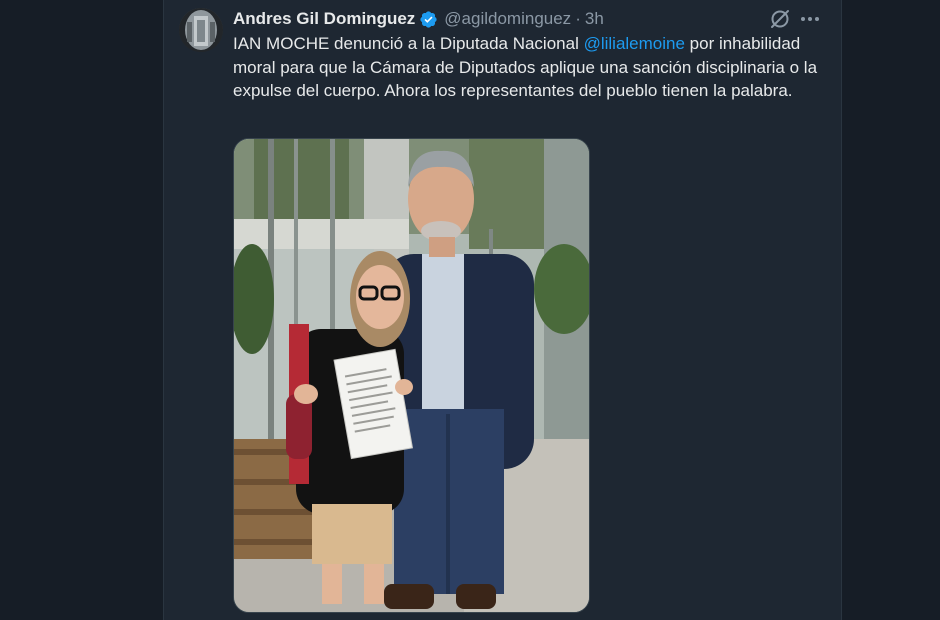 The width and height of the screenshot is (940, 620). I want to click on tweet-header: Andres Gil Dominguez @agildominguez · 3h, so click(418, 19).